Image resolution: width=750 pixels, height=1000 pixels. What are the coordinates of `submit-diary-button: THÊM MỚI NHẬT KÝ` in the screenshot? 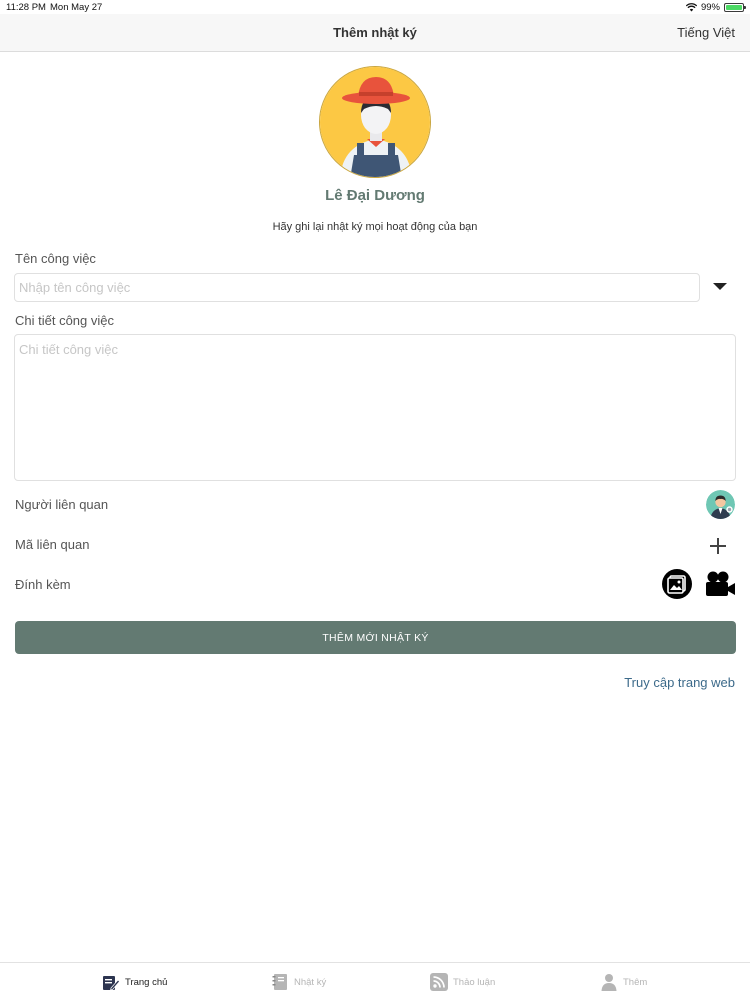 It's located at (375, 637).